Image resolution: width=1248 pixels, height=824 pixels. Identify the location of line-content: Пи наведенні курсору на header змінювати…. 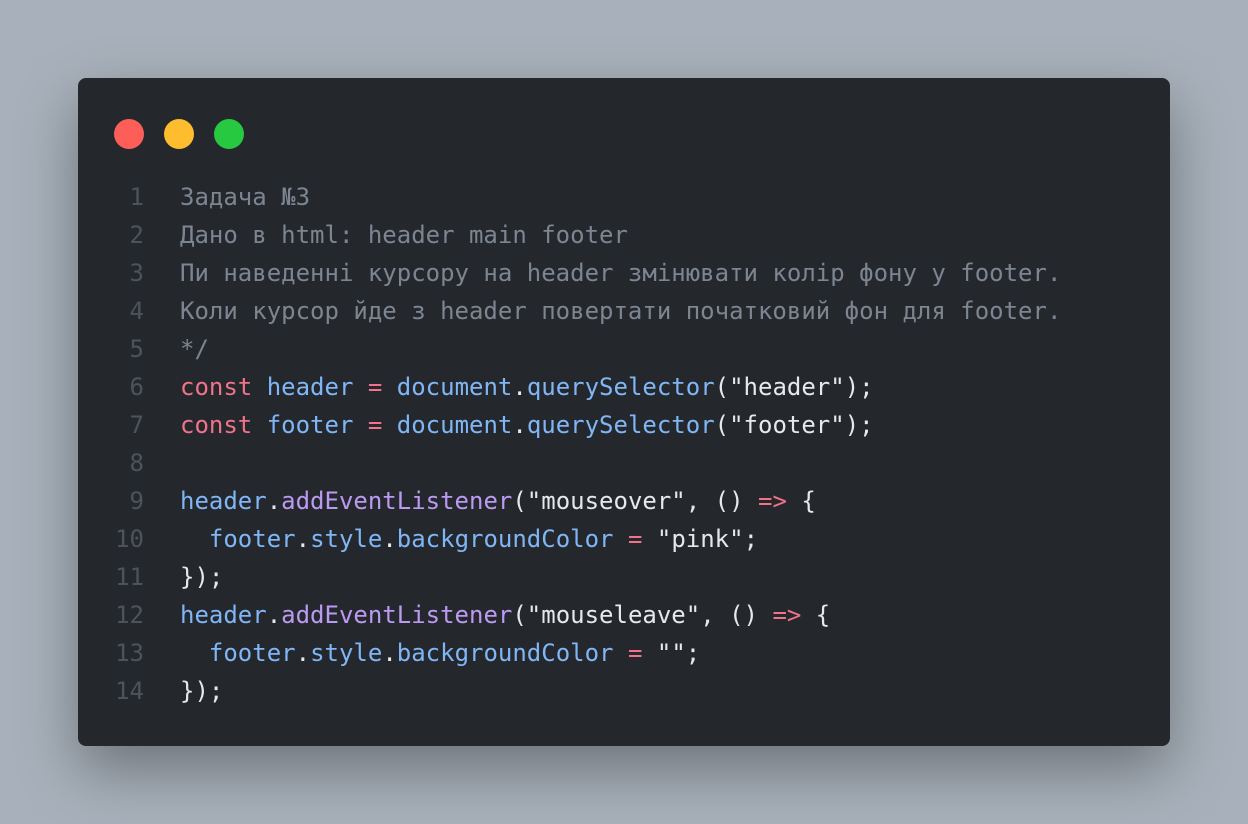
(620, 273).